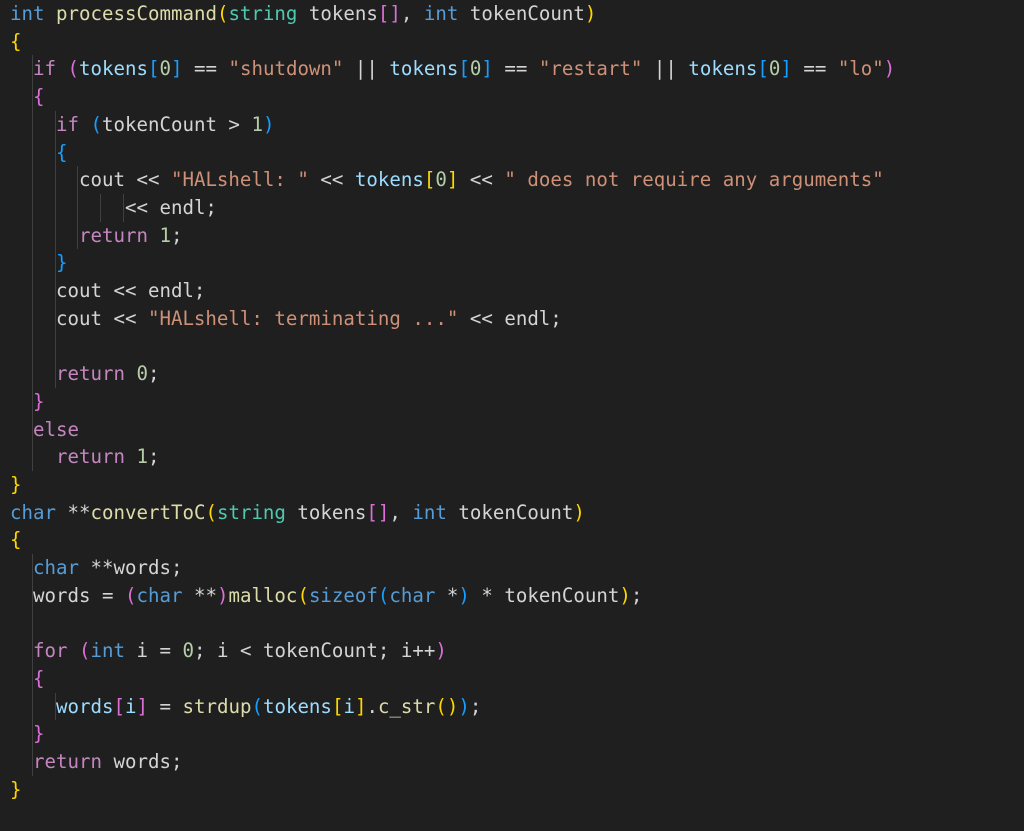  I want to click on code-token: [], so click(389, 13).